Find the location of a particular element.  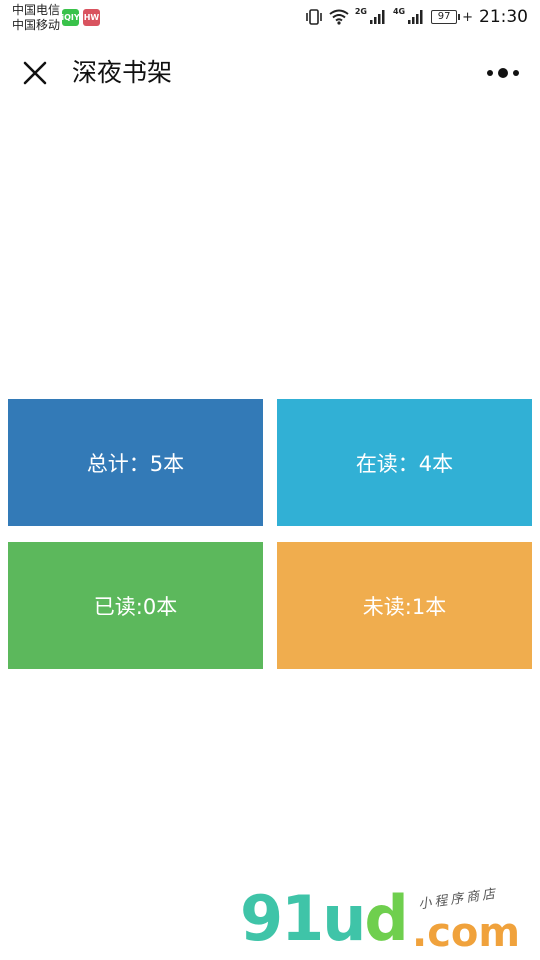

watermark-logo: 91ud .com 小程序商店 is located at coordinates (390, 922).